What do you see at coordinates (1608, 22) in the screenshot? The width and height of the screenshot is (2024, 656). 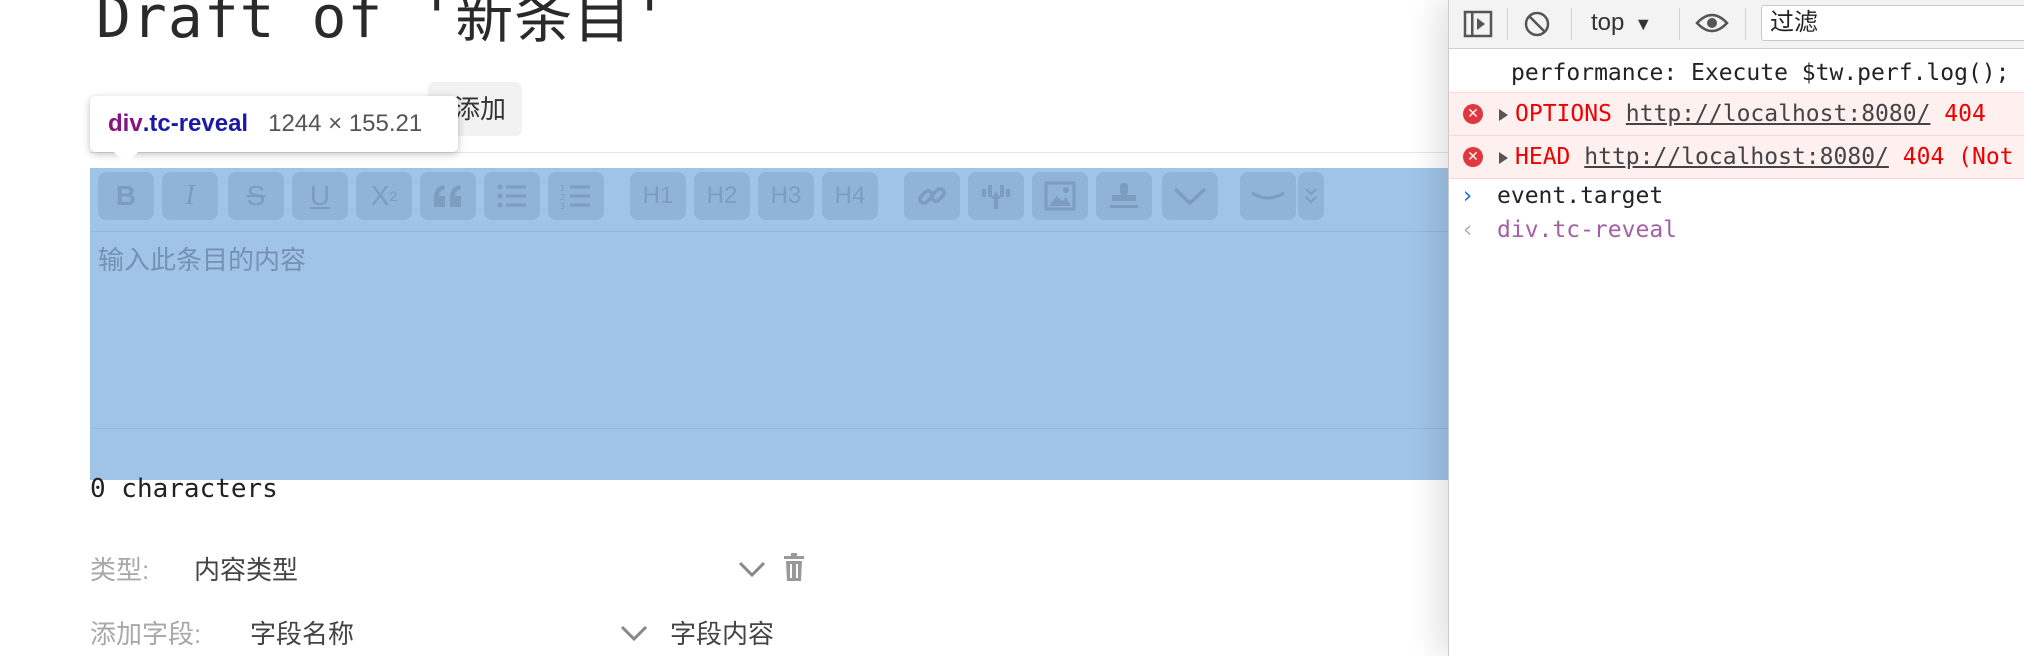 I see `context-label: top` at bounding box center [1608, 22].